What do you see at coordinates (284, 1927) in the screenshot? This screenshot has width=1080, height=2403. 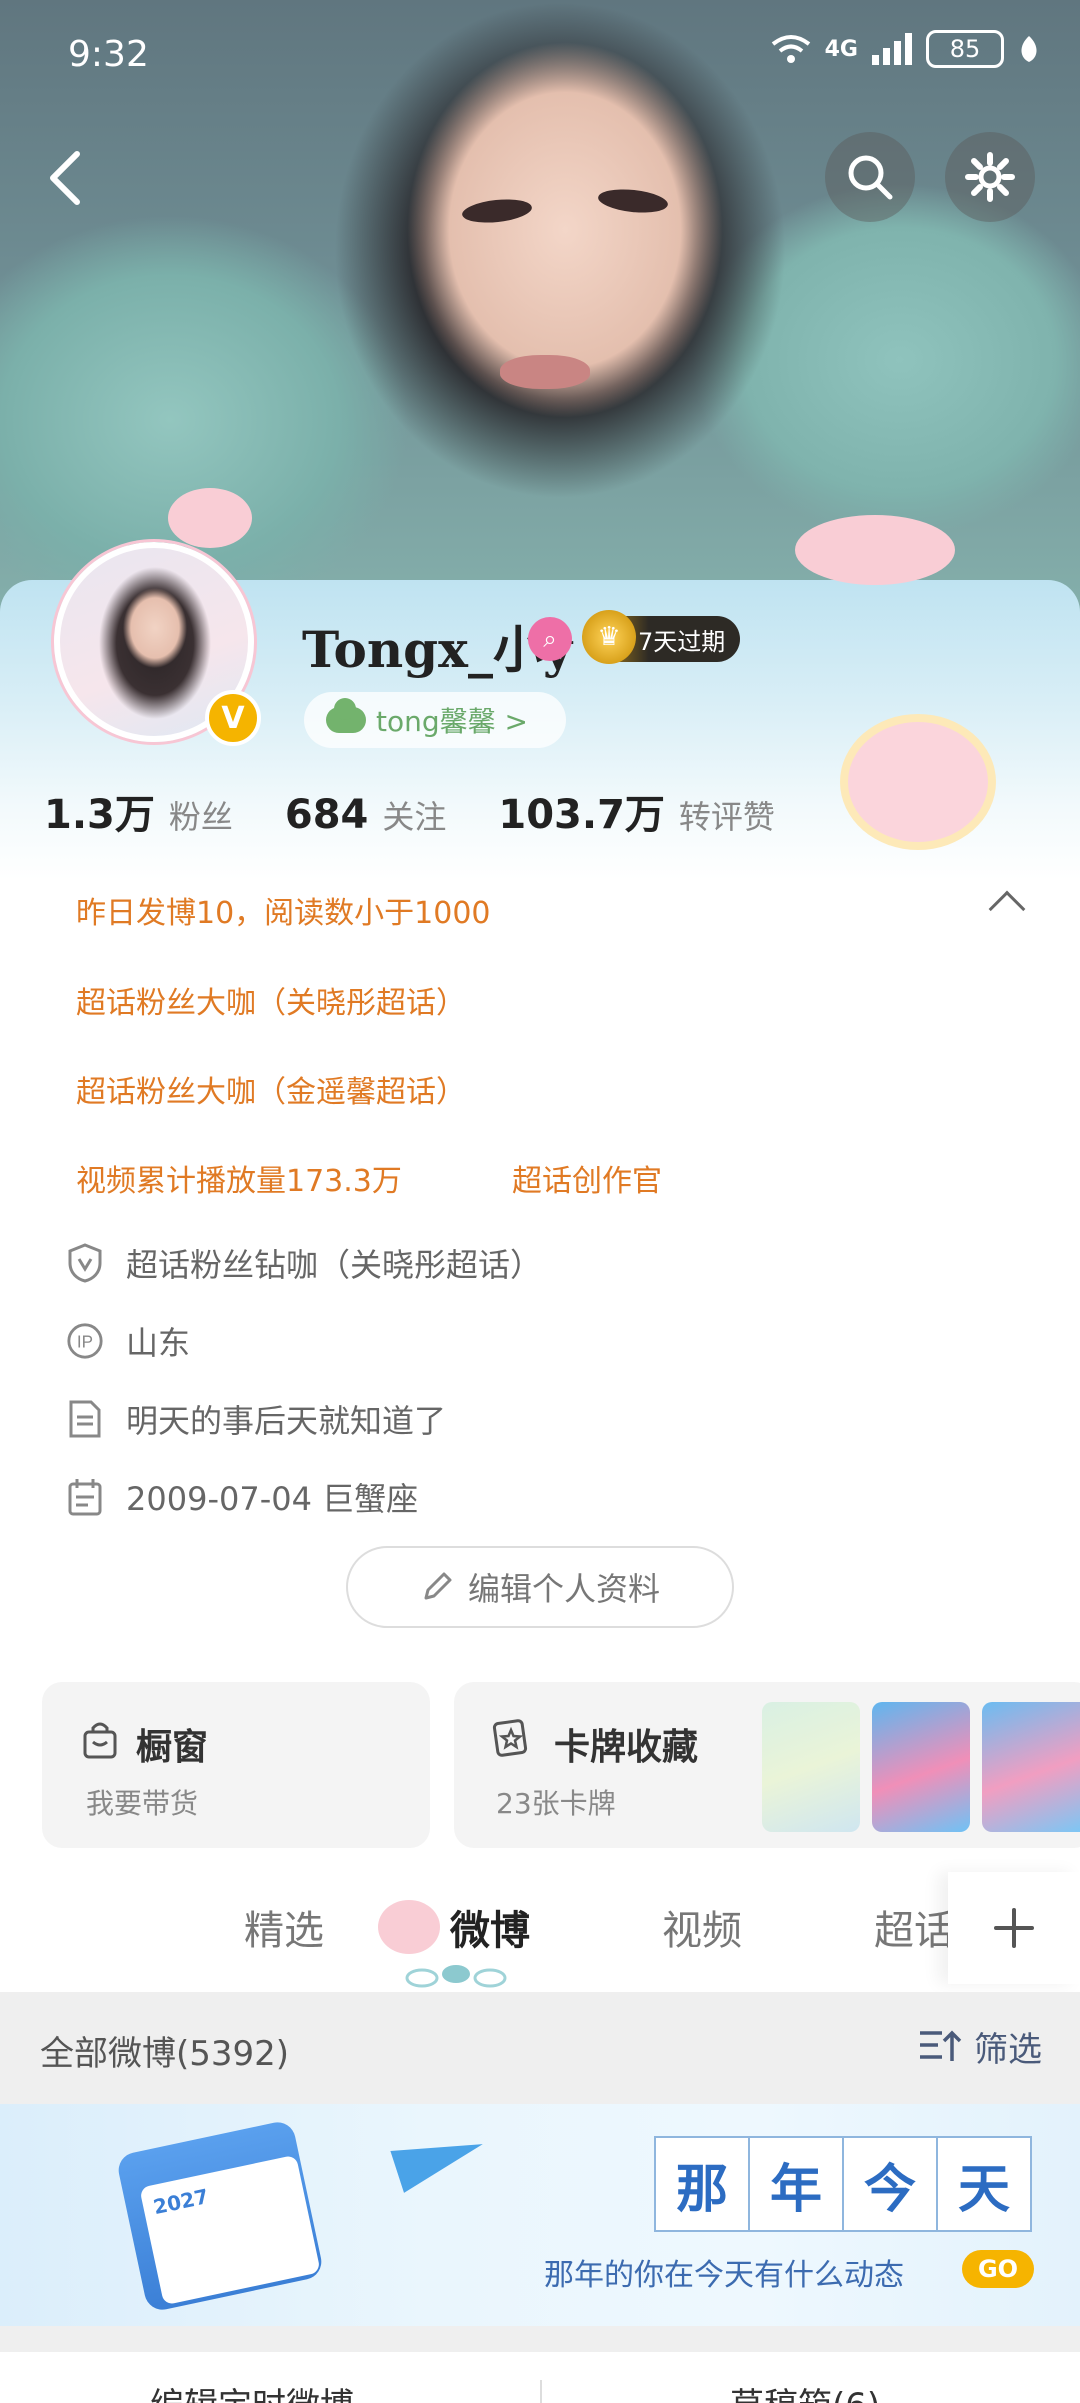 I see `tab-featured: 精选` at bounding box center [284, 1927].